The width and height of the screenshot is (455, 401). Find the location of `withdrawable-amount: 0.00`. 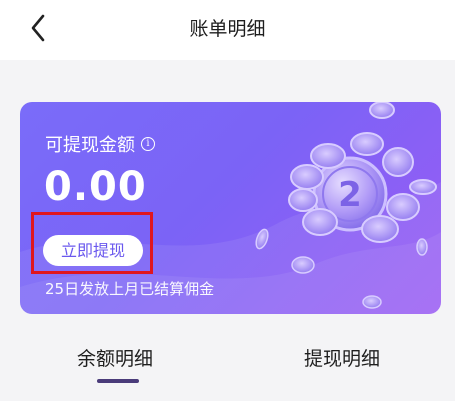

withdrawable-amount: 0.00 is located at coordinates (95, 187).